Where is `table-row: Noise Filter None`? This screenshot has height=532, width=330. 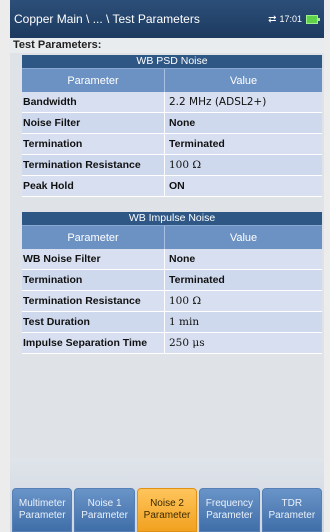
table-row: Noise Filter None is located at coordinates (172, 123).